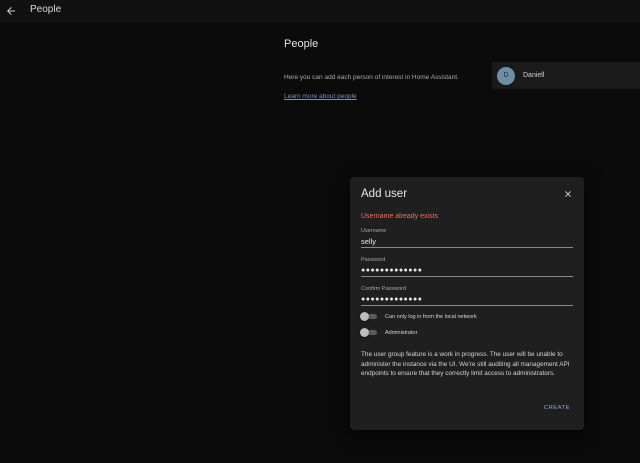  I want to click on person-card: D Daniell, so click(566, 75).